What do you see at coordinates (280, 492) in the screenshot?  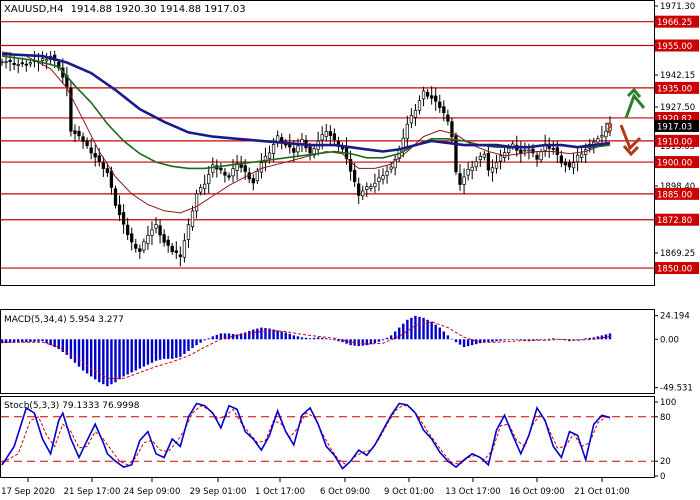 I see `x-tick-label: 1 Oct 17:00` at bounding box center [280, 492].